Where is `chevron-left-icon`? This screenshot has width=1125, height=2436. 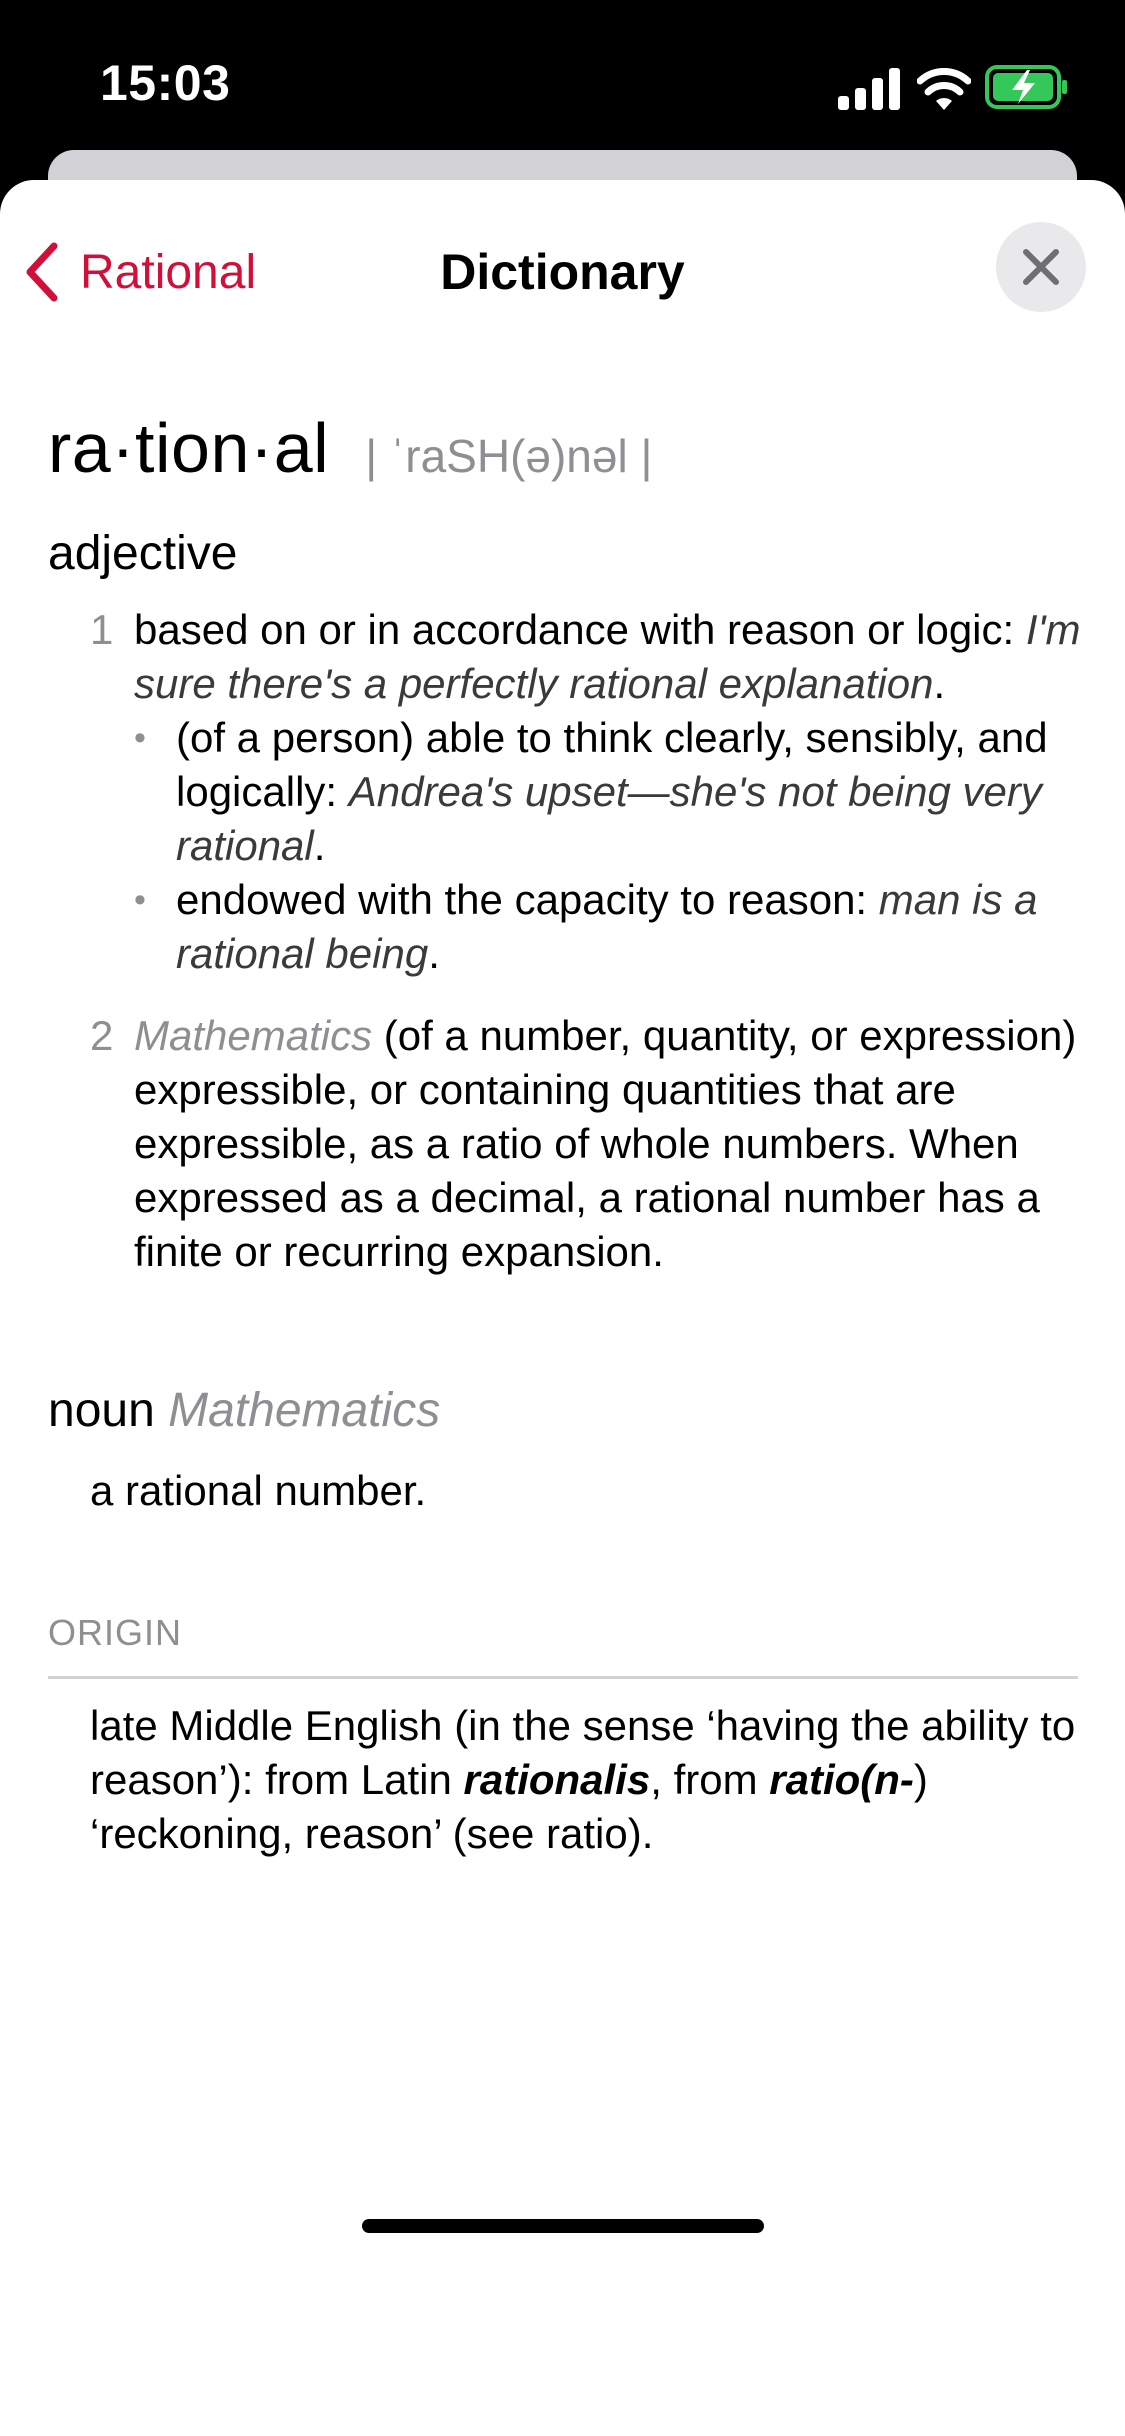
chevron-left-icon is located at coordinates (42, 272).